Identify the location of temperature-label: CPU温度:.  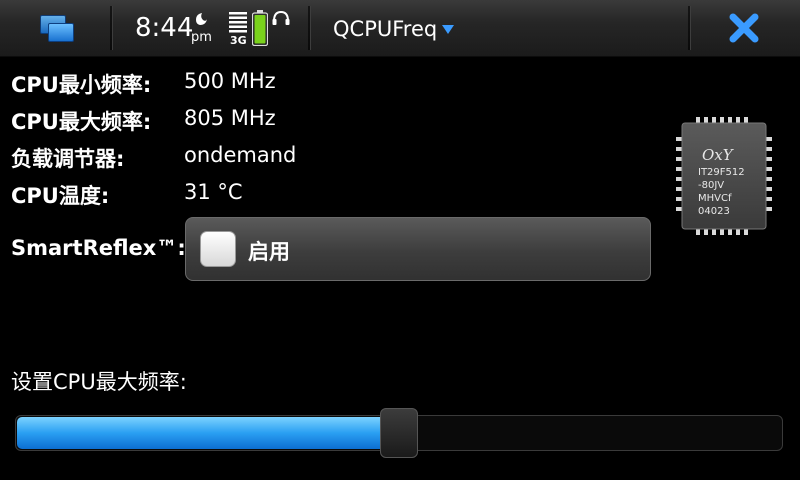
(60, 196).